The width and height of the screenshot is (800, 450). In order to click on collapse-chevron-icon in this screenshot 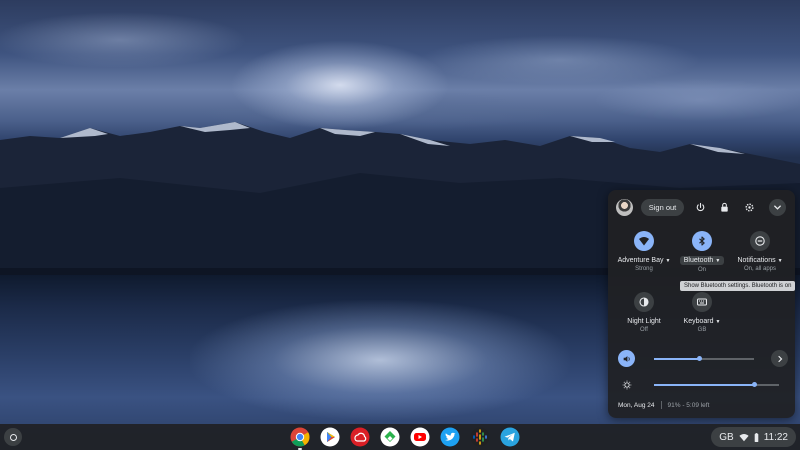, I will do `click(777, 207)`.